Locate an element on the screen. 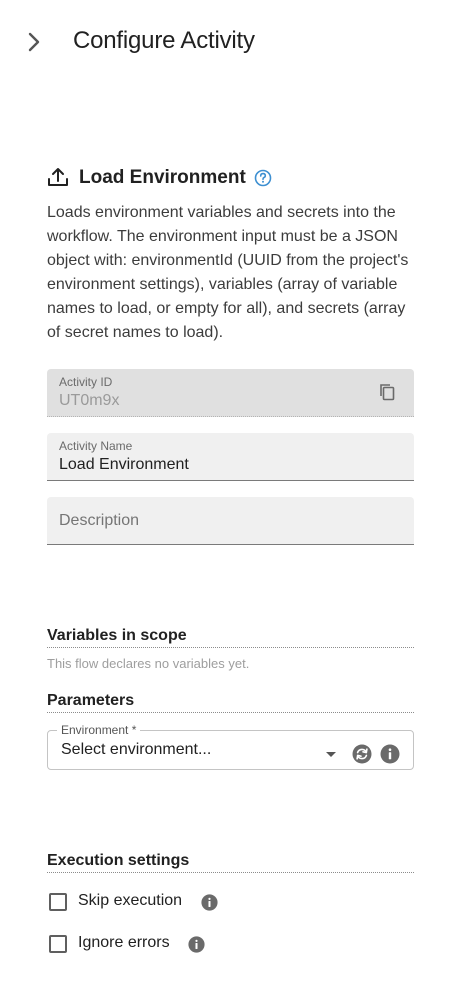 The image size is (470, 1000). ignore-errors-label: Ignore errors is located at coordinates (124, 943).